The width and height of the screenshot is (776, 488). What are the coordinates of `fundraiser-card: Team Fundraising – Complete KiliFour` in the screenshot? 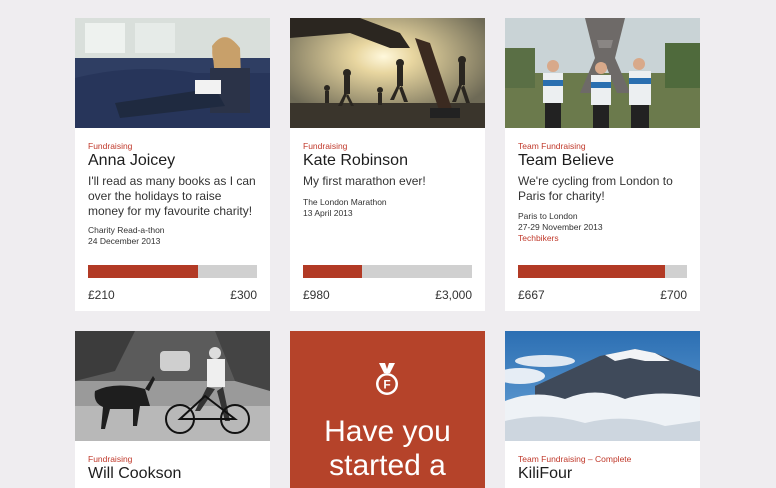 It's located at (602, 409).